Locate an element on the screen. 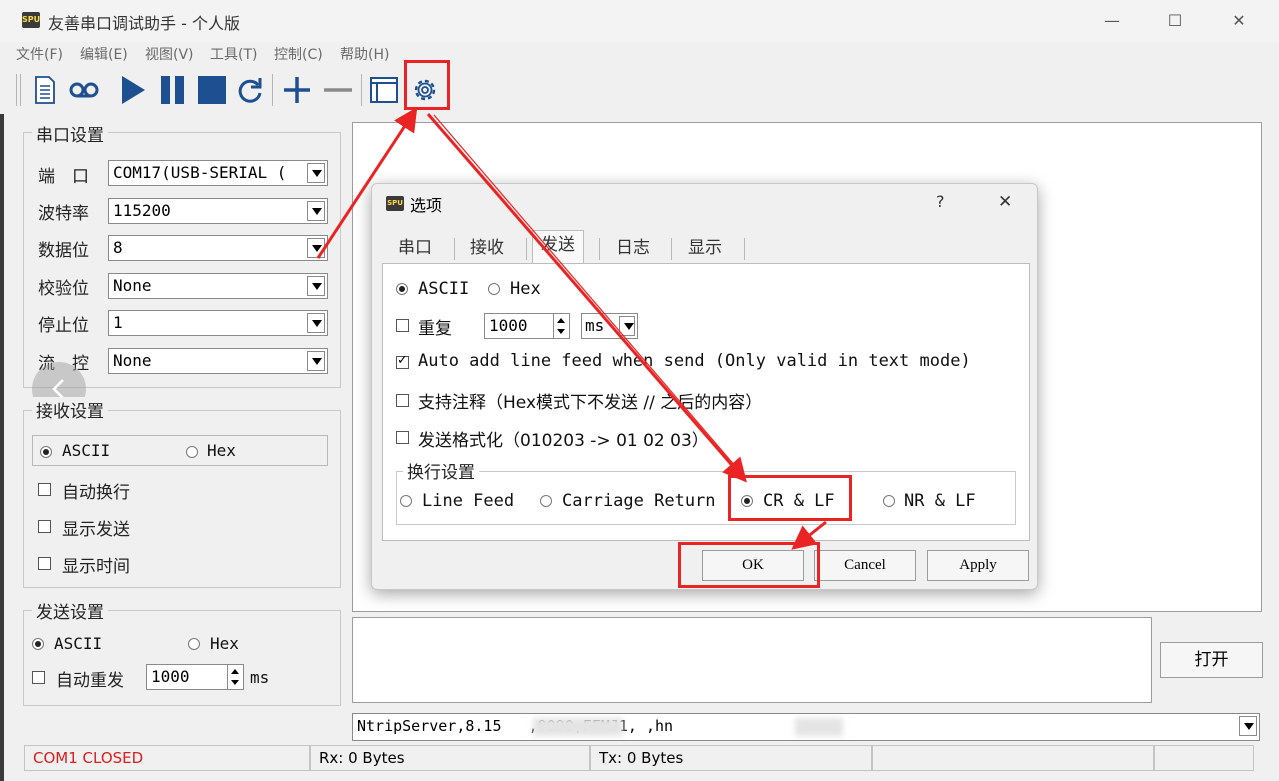  app-icon: SPU is located at coordinates (31, 20).